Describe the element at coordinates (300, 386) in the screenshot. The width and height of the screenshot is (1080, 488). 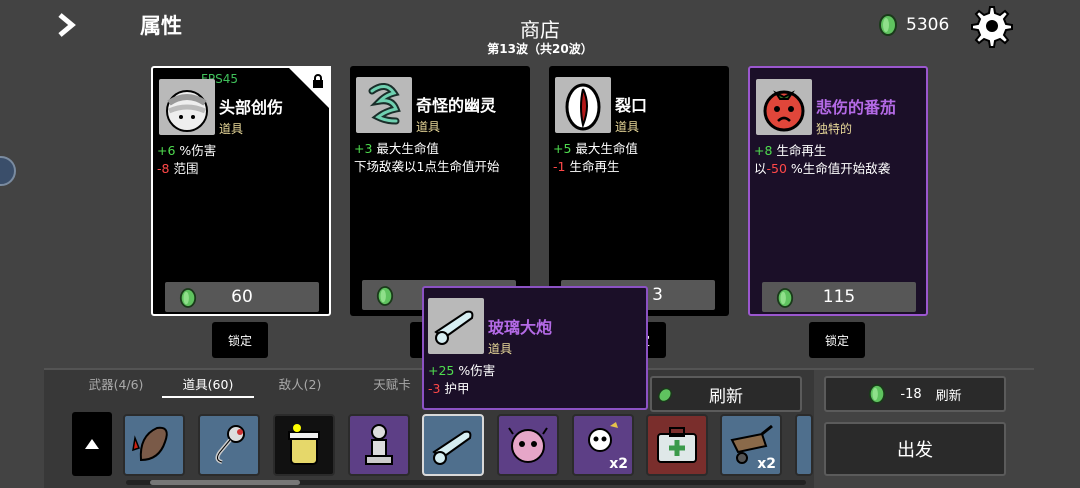
I see `tab-enemies: 敌人(2)` at that location.